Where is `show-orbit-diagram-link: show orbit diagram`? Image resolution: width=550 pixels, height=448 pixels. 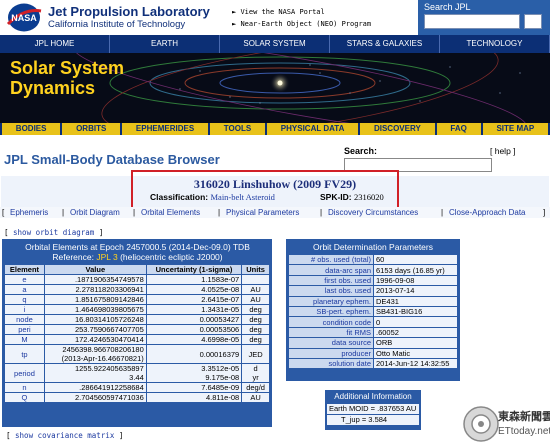 show-orbit-diagram-link: show orbit diagram is located at coordinates (53, 232).